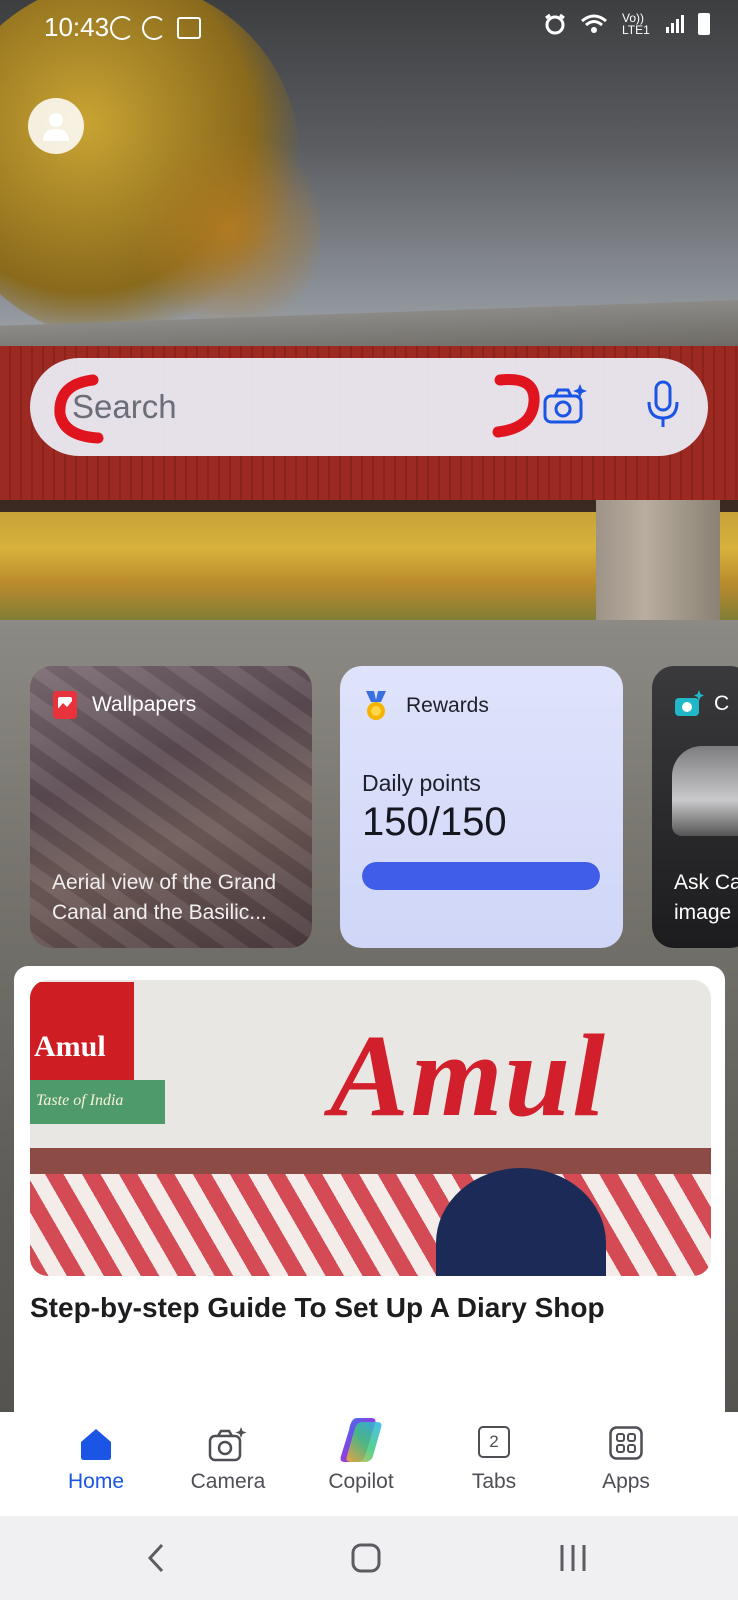 This screenshot has width=738, height=1600. I want to click on nav-camera: Camera, so click(228, 1464).